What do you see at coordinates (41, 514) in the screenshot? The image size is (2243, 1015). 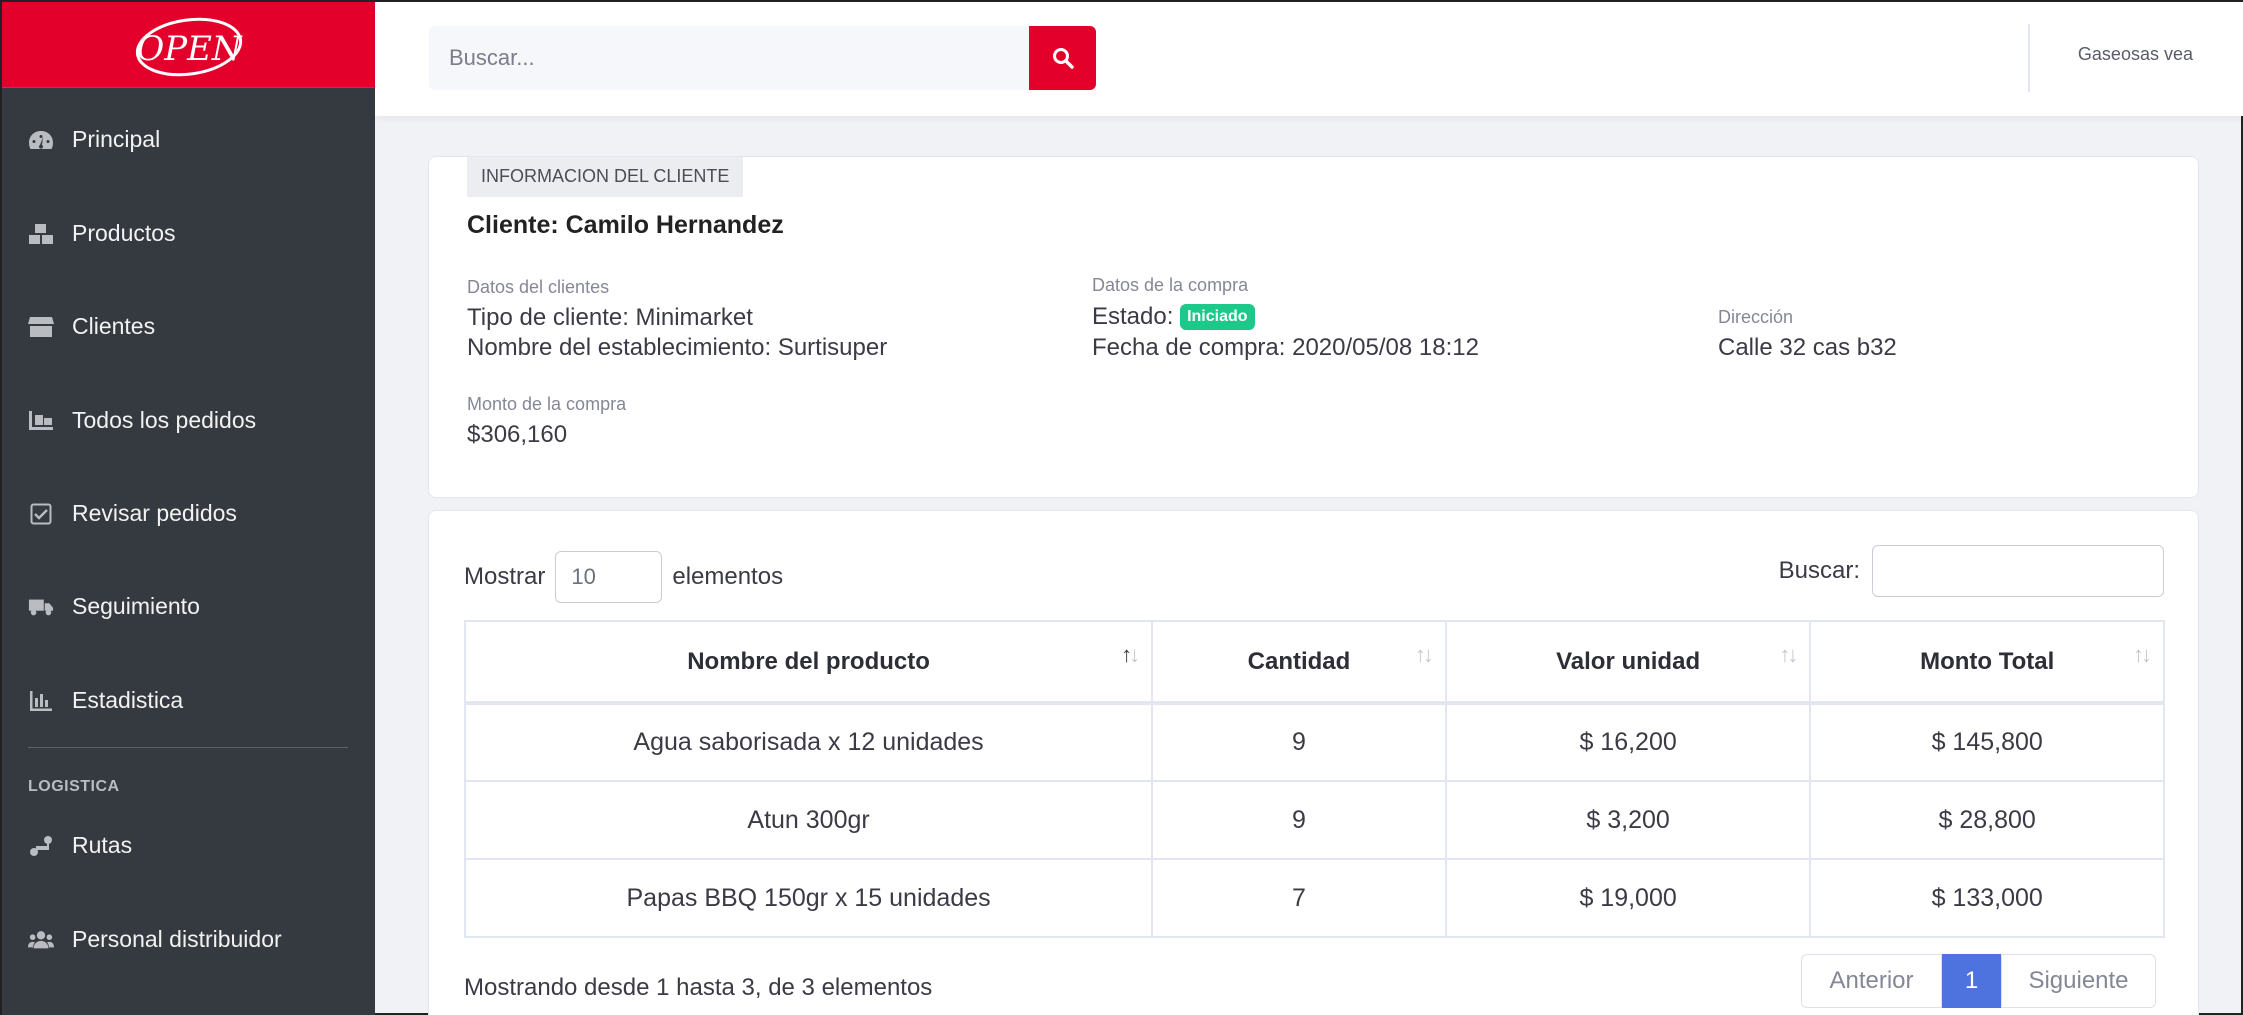 I see `check-square-icon` at bounding box center [41, 514].